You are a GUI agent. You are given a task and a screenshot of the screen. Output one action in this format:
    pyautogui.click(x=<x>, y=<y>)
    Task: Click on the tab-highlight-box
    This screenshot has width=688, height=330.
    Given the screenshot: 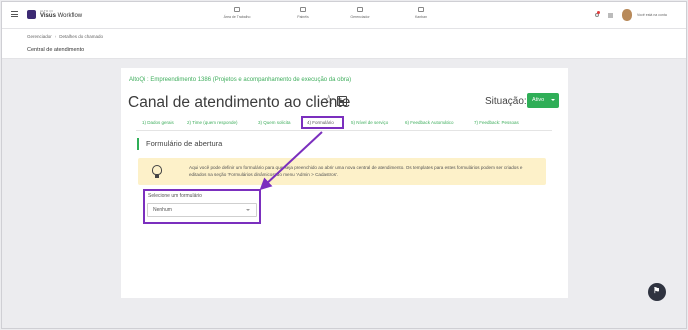 What is the action you would take?
    pyautogui.click(x=322, y=122)
    